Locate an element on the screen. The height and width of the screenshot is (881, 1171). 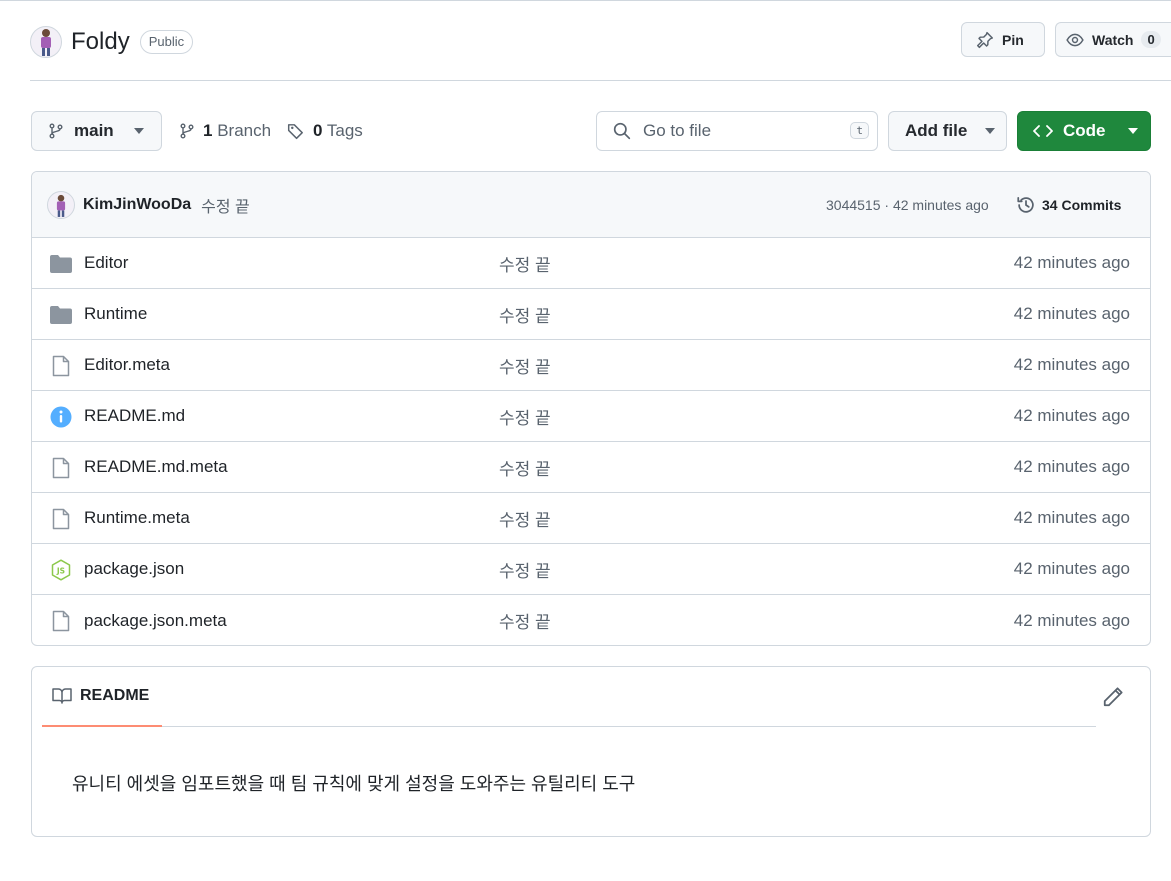
tag-icon is located at coordinates (295, 132).